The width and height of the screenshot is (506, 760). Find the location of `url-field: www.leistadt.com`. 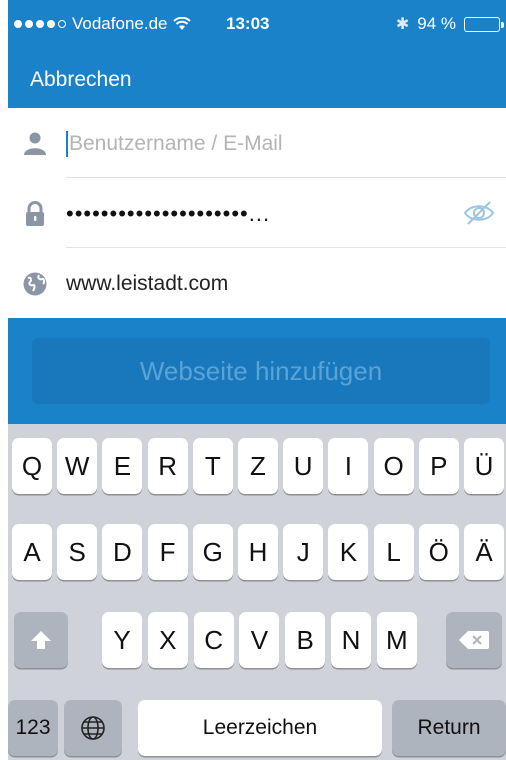

url-field: www.leistadt.com is located at coordinates (251, 284).